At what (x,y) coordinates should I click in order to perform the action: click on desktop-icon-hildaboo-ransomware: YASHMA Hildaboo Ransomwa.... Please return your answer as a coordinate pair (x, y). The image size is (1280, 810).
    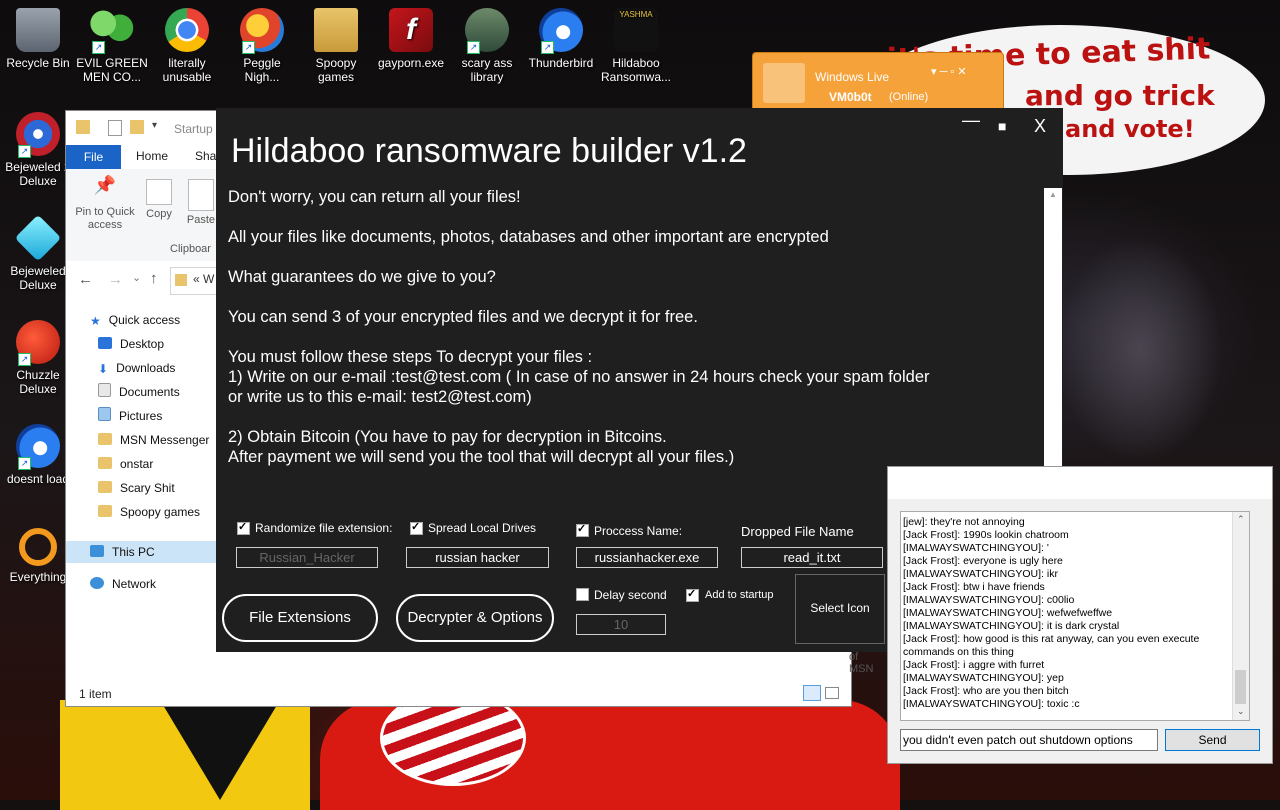
    Looking at the image, I should click on (636, 46).